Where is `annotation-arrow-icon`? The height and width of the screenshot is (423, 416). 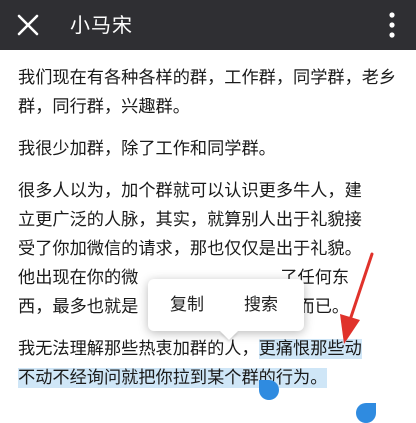
annotation-arrow-icon is located at coordinates (357, 298).